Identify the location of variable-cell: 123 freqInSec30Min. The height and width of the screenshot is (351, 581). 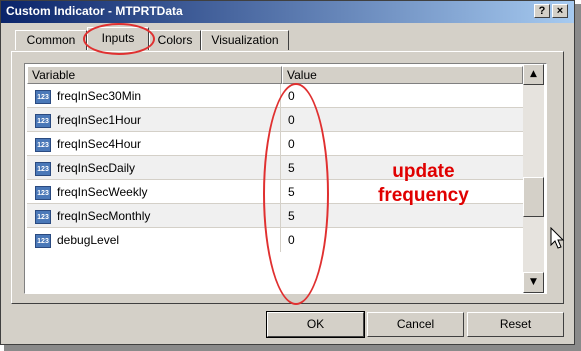
(88, 96).